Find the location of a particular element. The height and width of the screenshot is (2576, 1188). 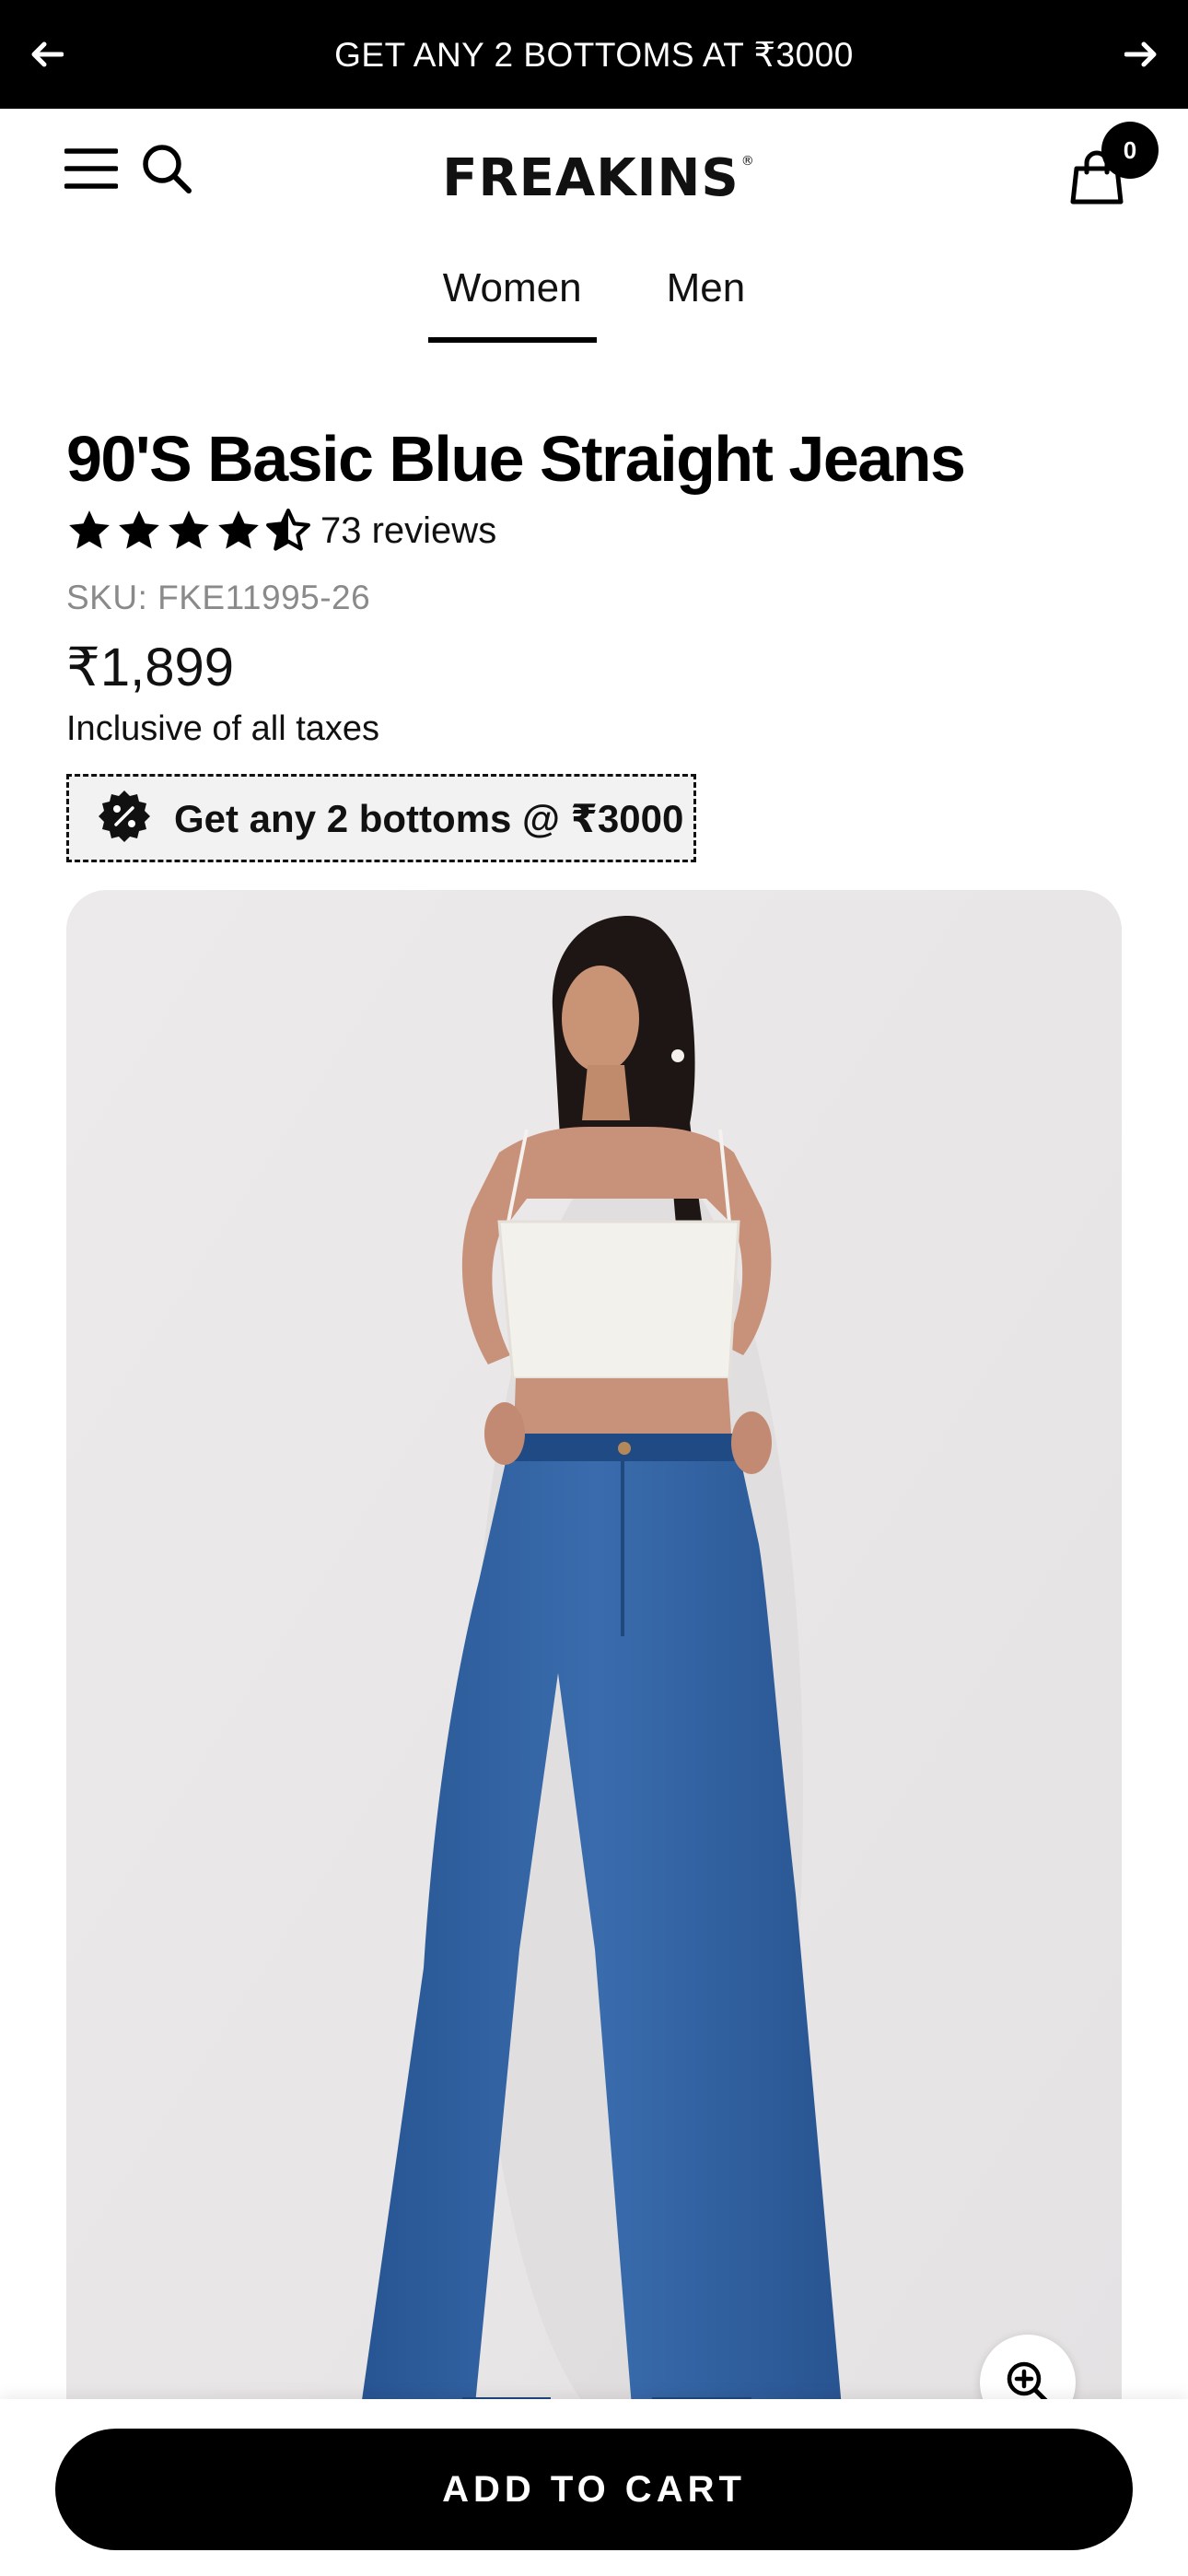

site-header: FREAKINS ® 0 is located at coordinates (594, 173).